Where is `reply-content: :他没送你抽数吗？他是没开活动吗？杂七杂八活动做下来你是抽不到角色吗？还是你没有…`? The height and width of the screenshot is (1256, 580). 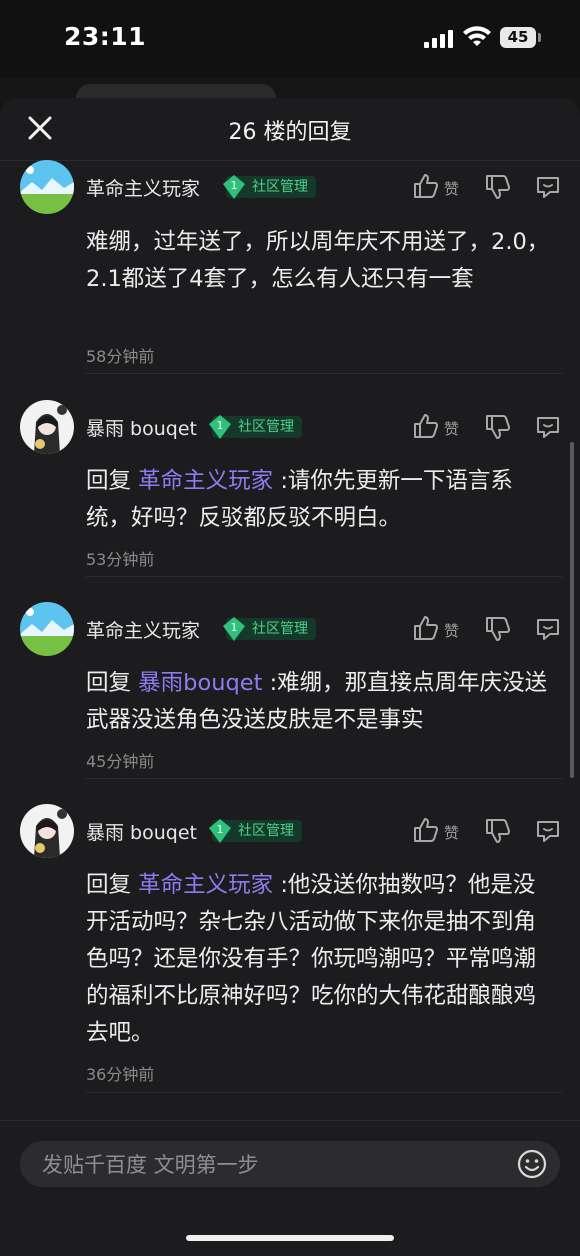 reply-content: :他没送你抽数吗？他是没开活动吗？杂七杂八活动做下来你是抽不到角色吗？还是你没有… is located at coordinates (311, 959).